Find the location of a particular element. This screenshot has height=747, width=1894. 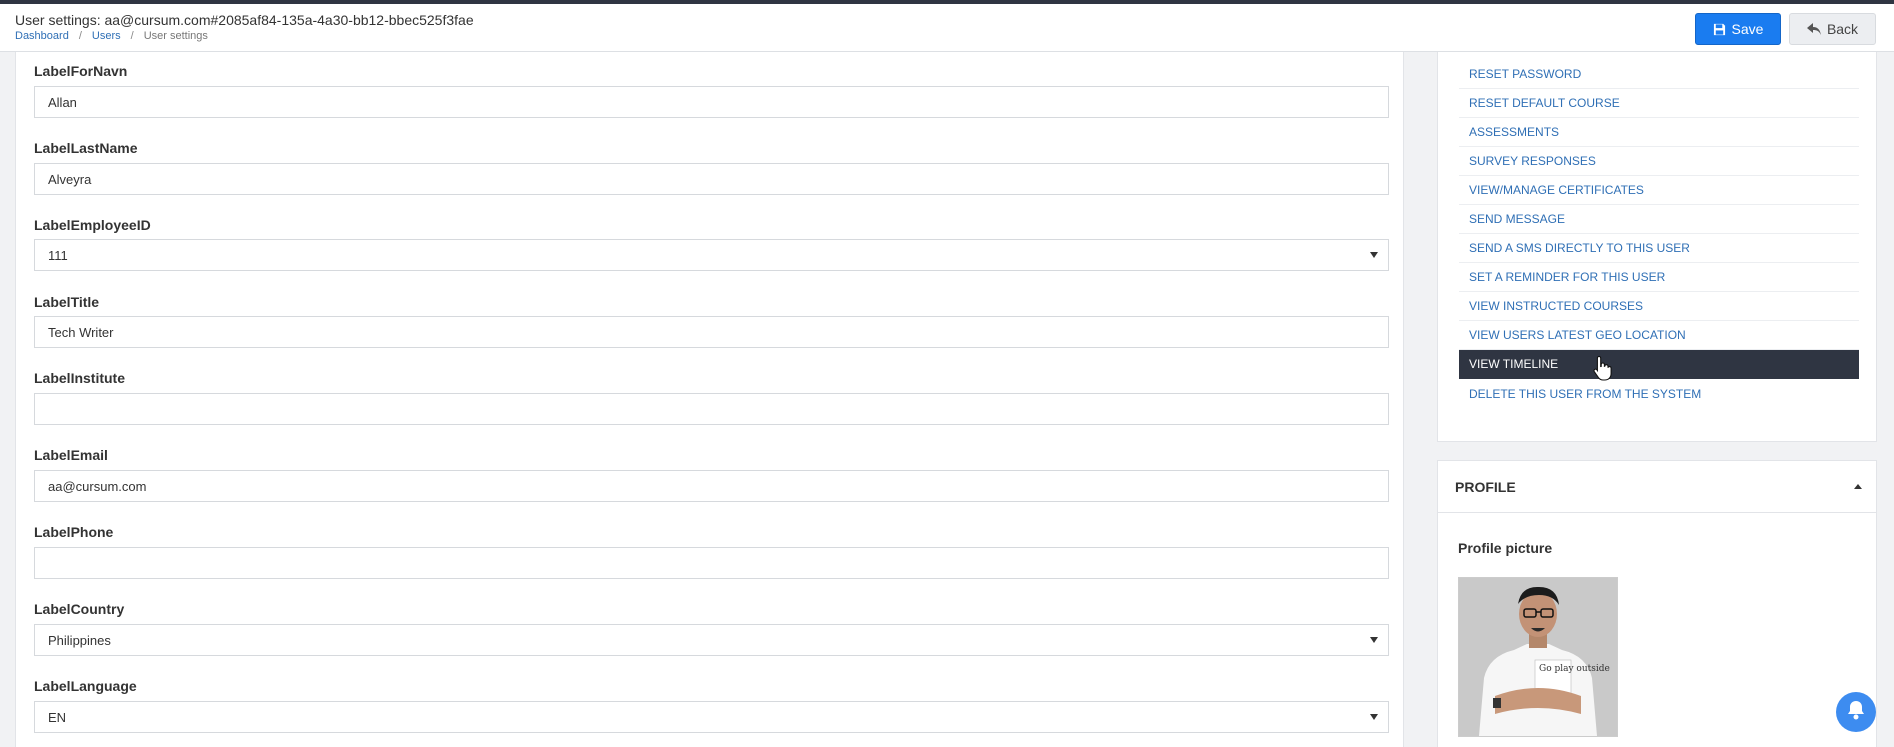

save-label: Save is located at coordinates (1747, 29).